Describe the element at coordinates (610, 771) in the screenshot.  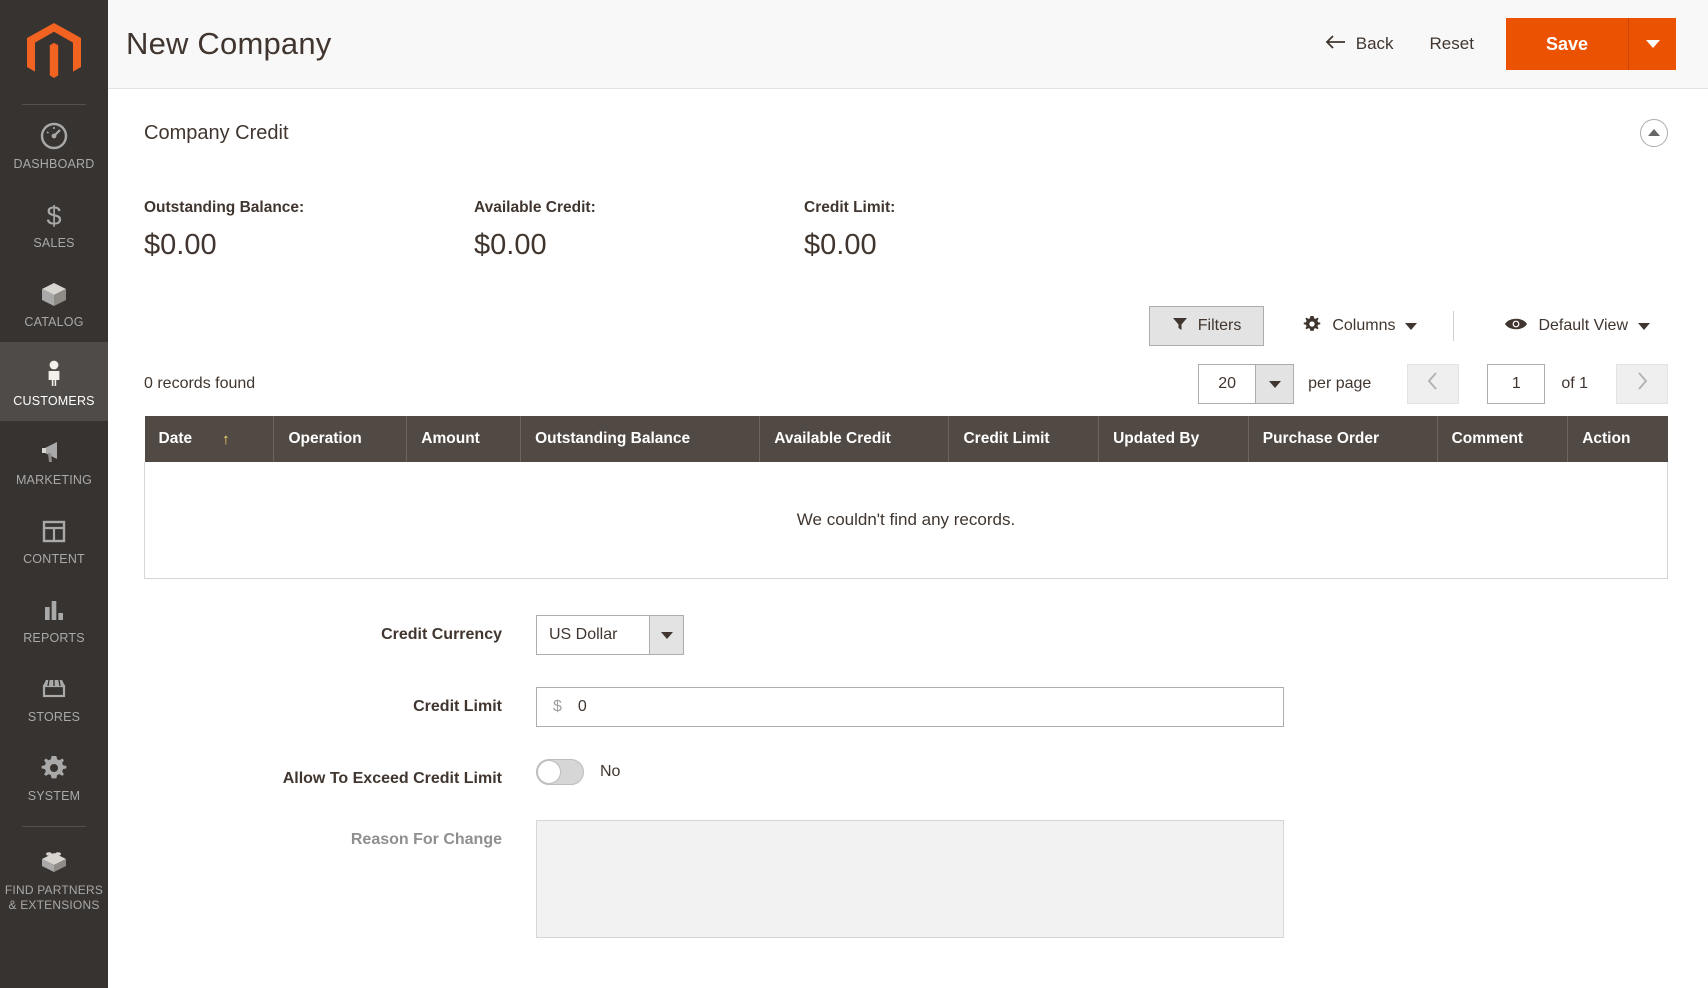
I see `allow-exceed-state-text: No` at that location.